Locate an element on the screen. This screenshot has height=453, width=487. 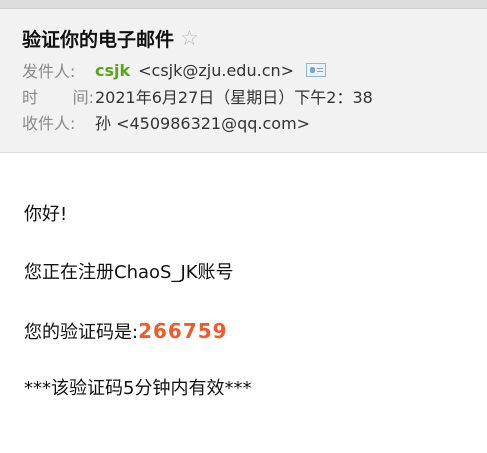
validity-text: ***该验证码5分钟内有效*** is located at coordinates (138, 388).